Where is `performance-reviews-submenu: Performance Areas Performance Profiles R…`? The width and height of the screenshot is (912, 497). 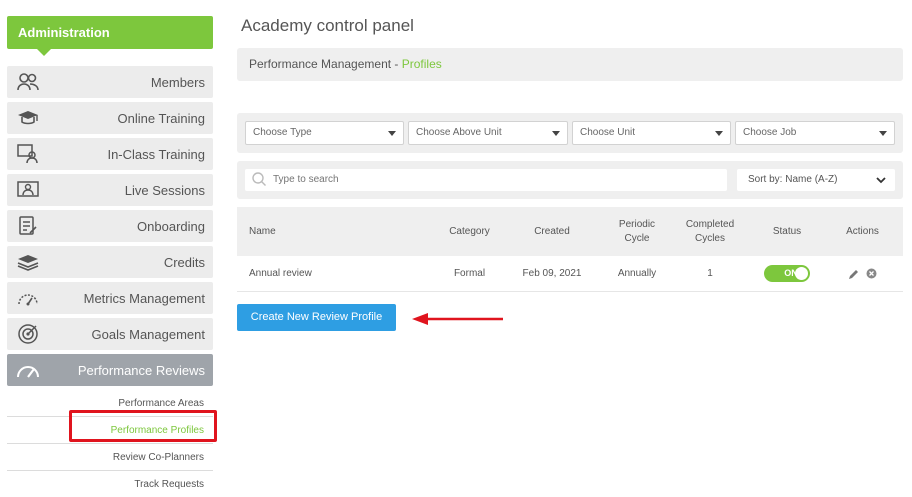
performance-reviews-submenu: Performance Areas Performance Profiles R… is located at coordinates (110, 443).